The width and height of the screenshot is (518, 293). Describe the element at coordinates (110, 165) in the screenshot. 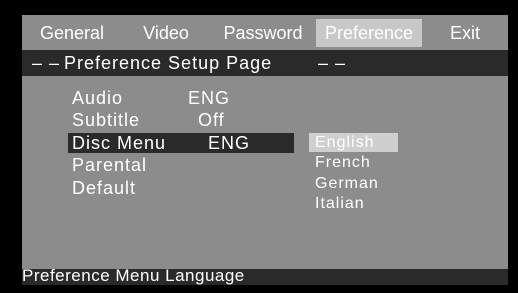

I see `menu-item-label: Parental` at that location.